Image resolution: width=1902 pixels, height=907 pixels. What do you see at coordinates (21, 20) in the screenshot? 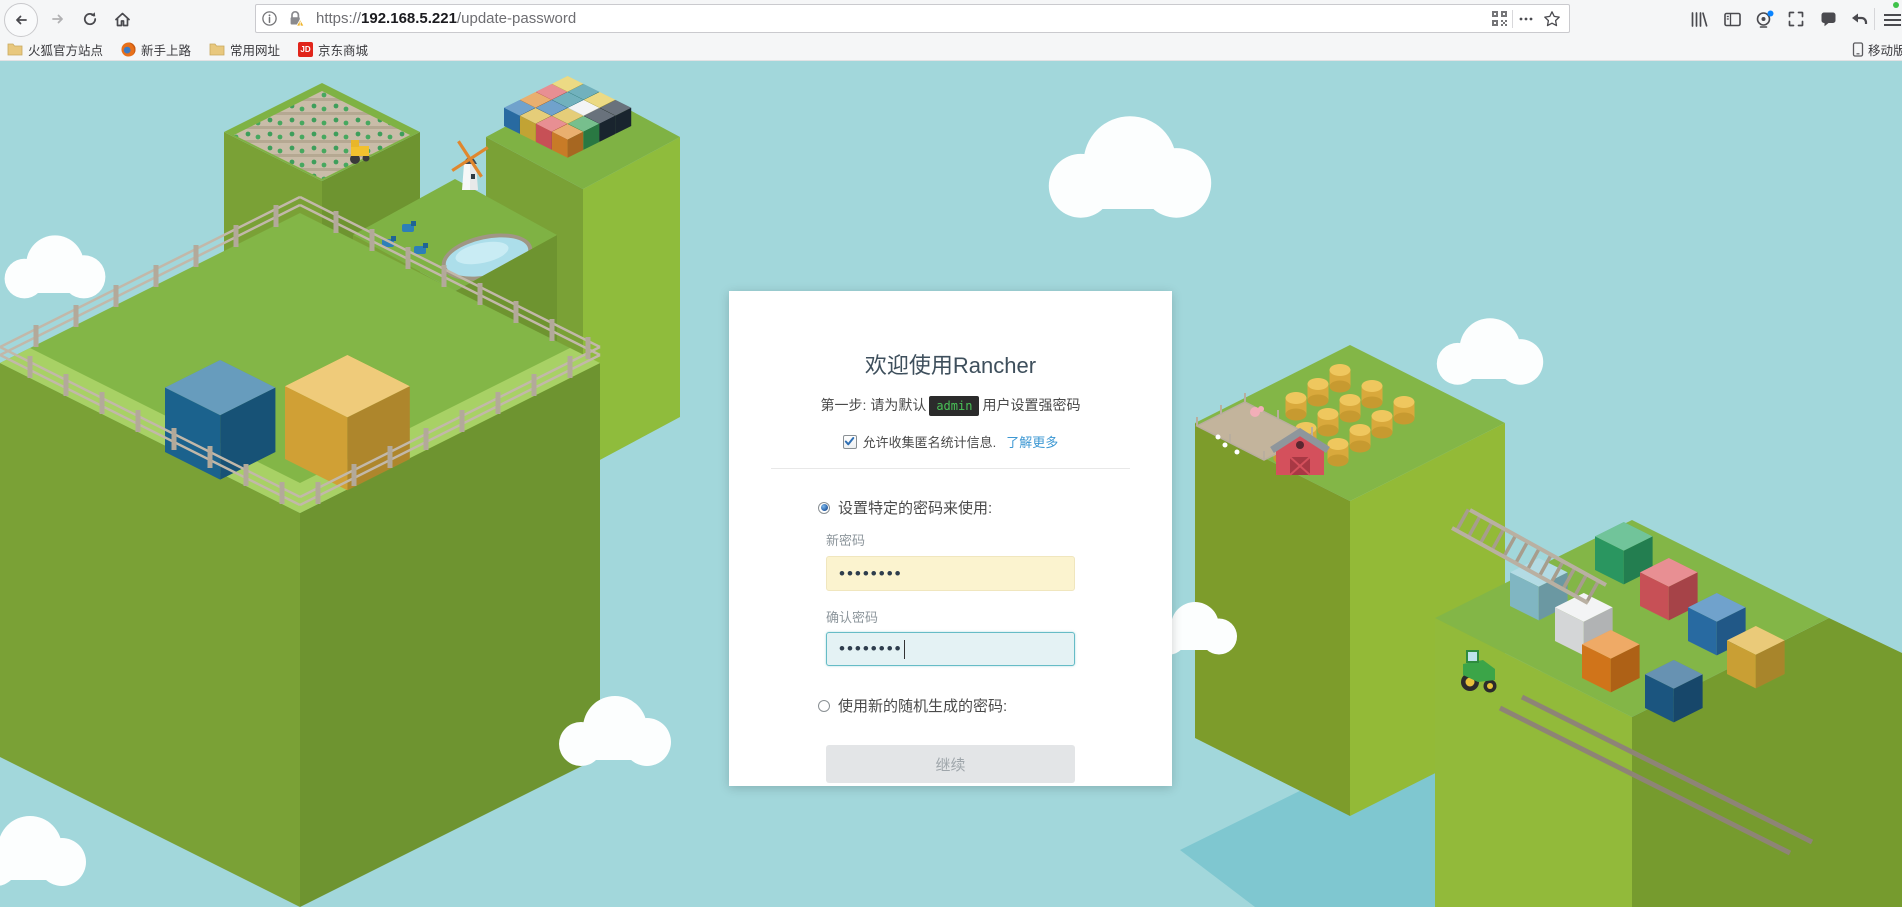
I see `back-button` at bounding box center [21, 20].